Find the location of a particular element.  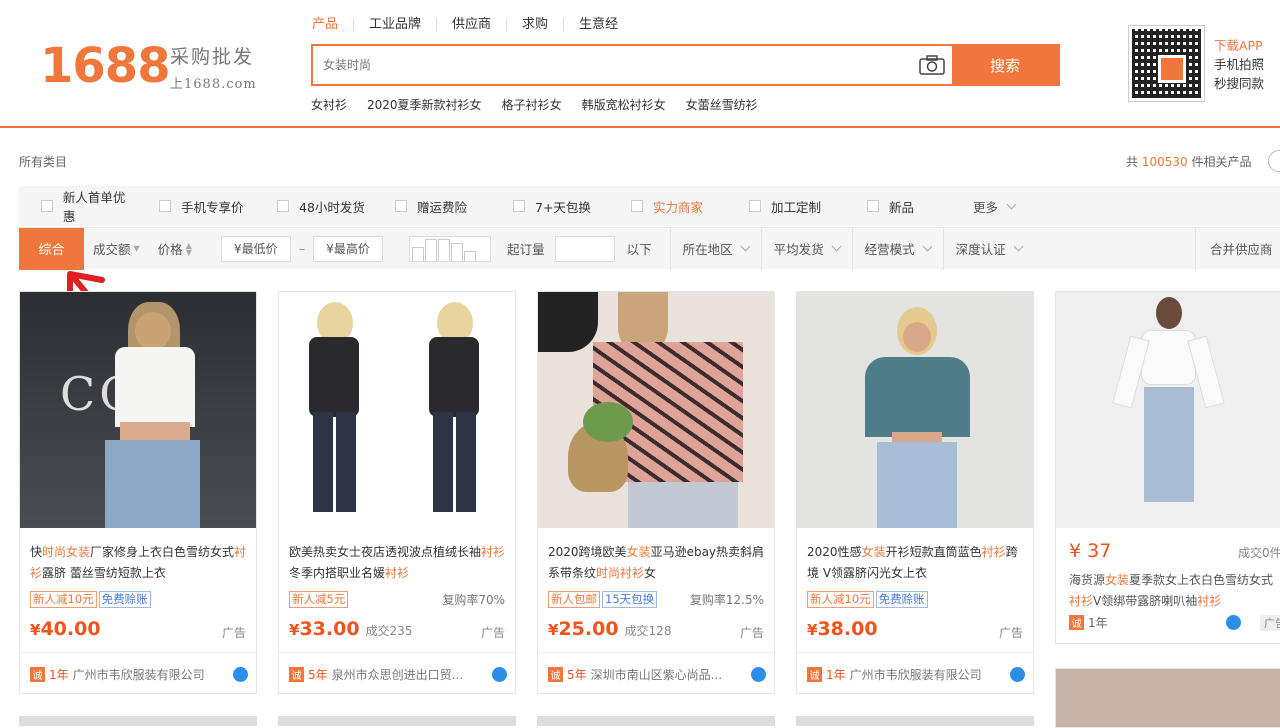

hot-word: 女衬衫 is located at coordinates (329, 104).